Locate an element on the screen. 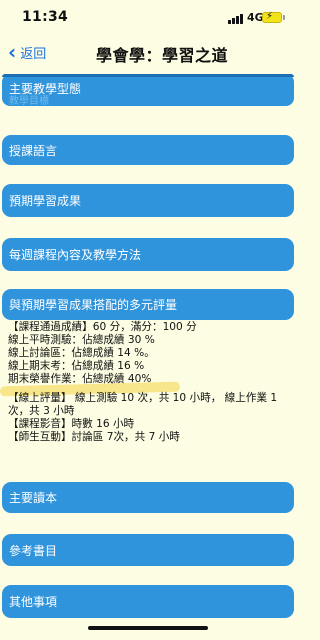  assessment-line: 【課程通過成績】60 分，滿分：100 分 is located at coordinates (102, 327).